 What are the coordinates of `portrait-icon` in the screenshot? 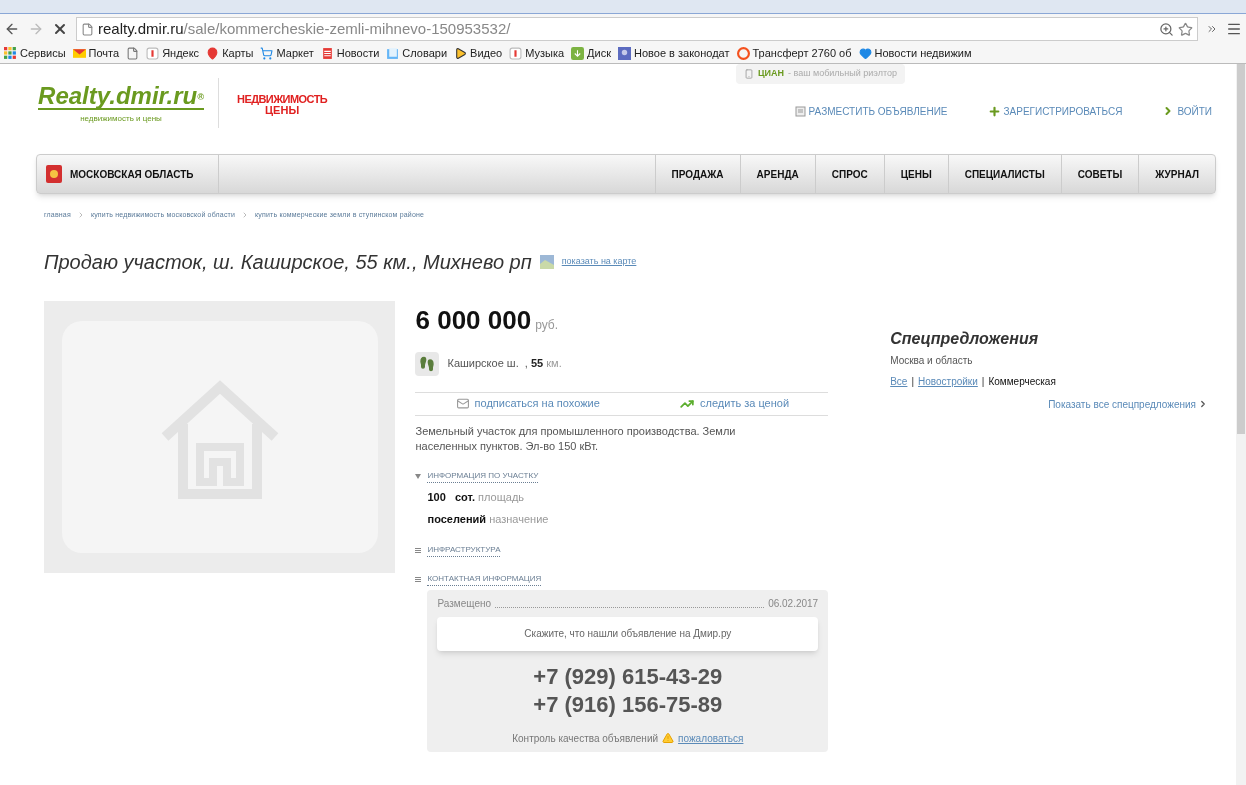 It's located at (625, 53).